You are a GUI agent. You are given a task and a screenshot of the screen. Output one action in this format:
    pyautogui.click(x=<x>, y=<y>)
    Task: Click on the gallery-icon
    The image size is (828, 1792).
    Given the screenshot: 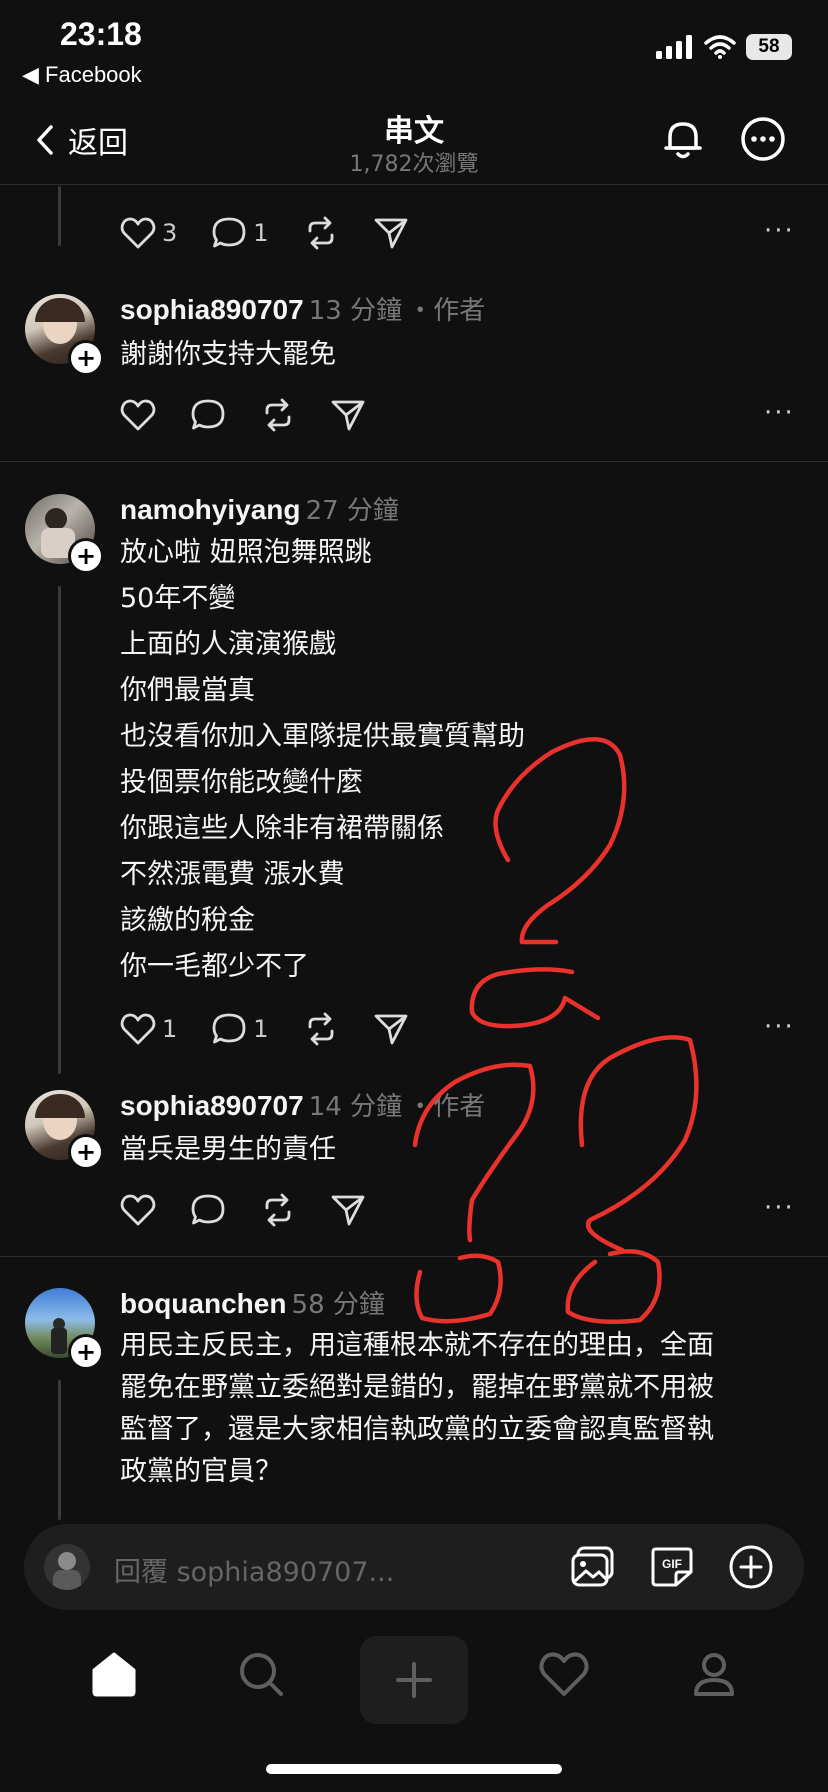 What is the action you would take?
    pyautogui.click(x=592, y=1566)
    